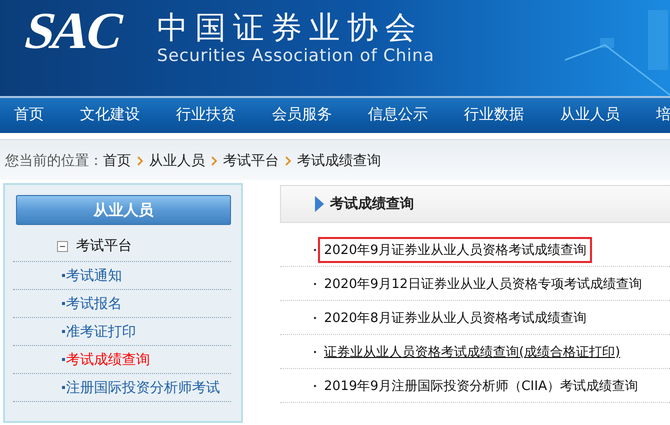  Describe the element at coordinates (319, 204) in the screenshot. I see `triangle-icon` at that location.